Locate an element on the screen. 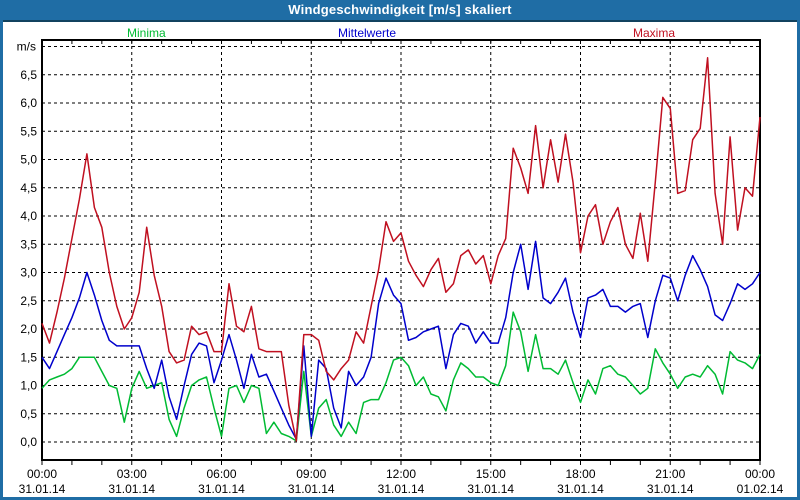  x-tick-time-label: 12:00 is located at coordinates (401, 474).